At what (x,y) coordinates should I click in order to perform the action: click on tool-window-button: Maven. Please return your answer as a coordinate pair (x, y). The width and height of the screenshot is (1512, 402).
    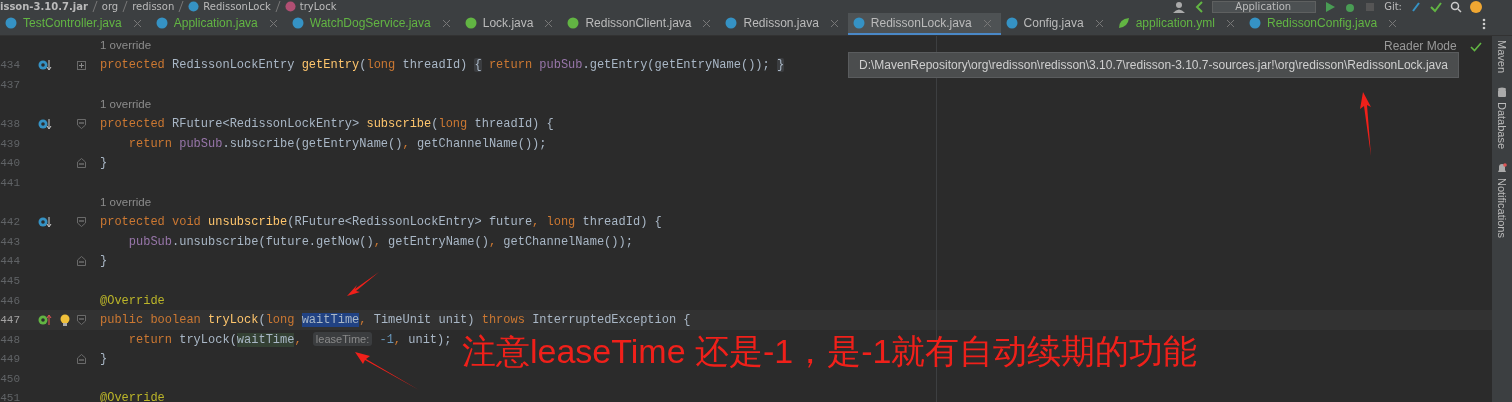
    Looking at the image, I should click on (1502, 57).